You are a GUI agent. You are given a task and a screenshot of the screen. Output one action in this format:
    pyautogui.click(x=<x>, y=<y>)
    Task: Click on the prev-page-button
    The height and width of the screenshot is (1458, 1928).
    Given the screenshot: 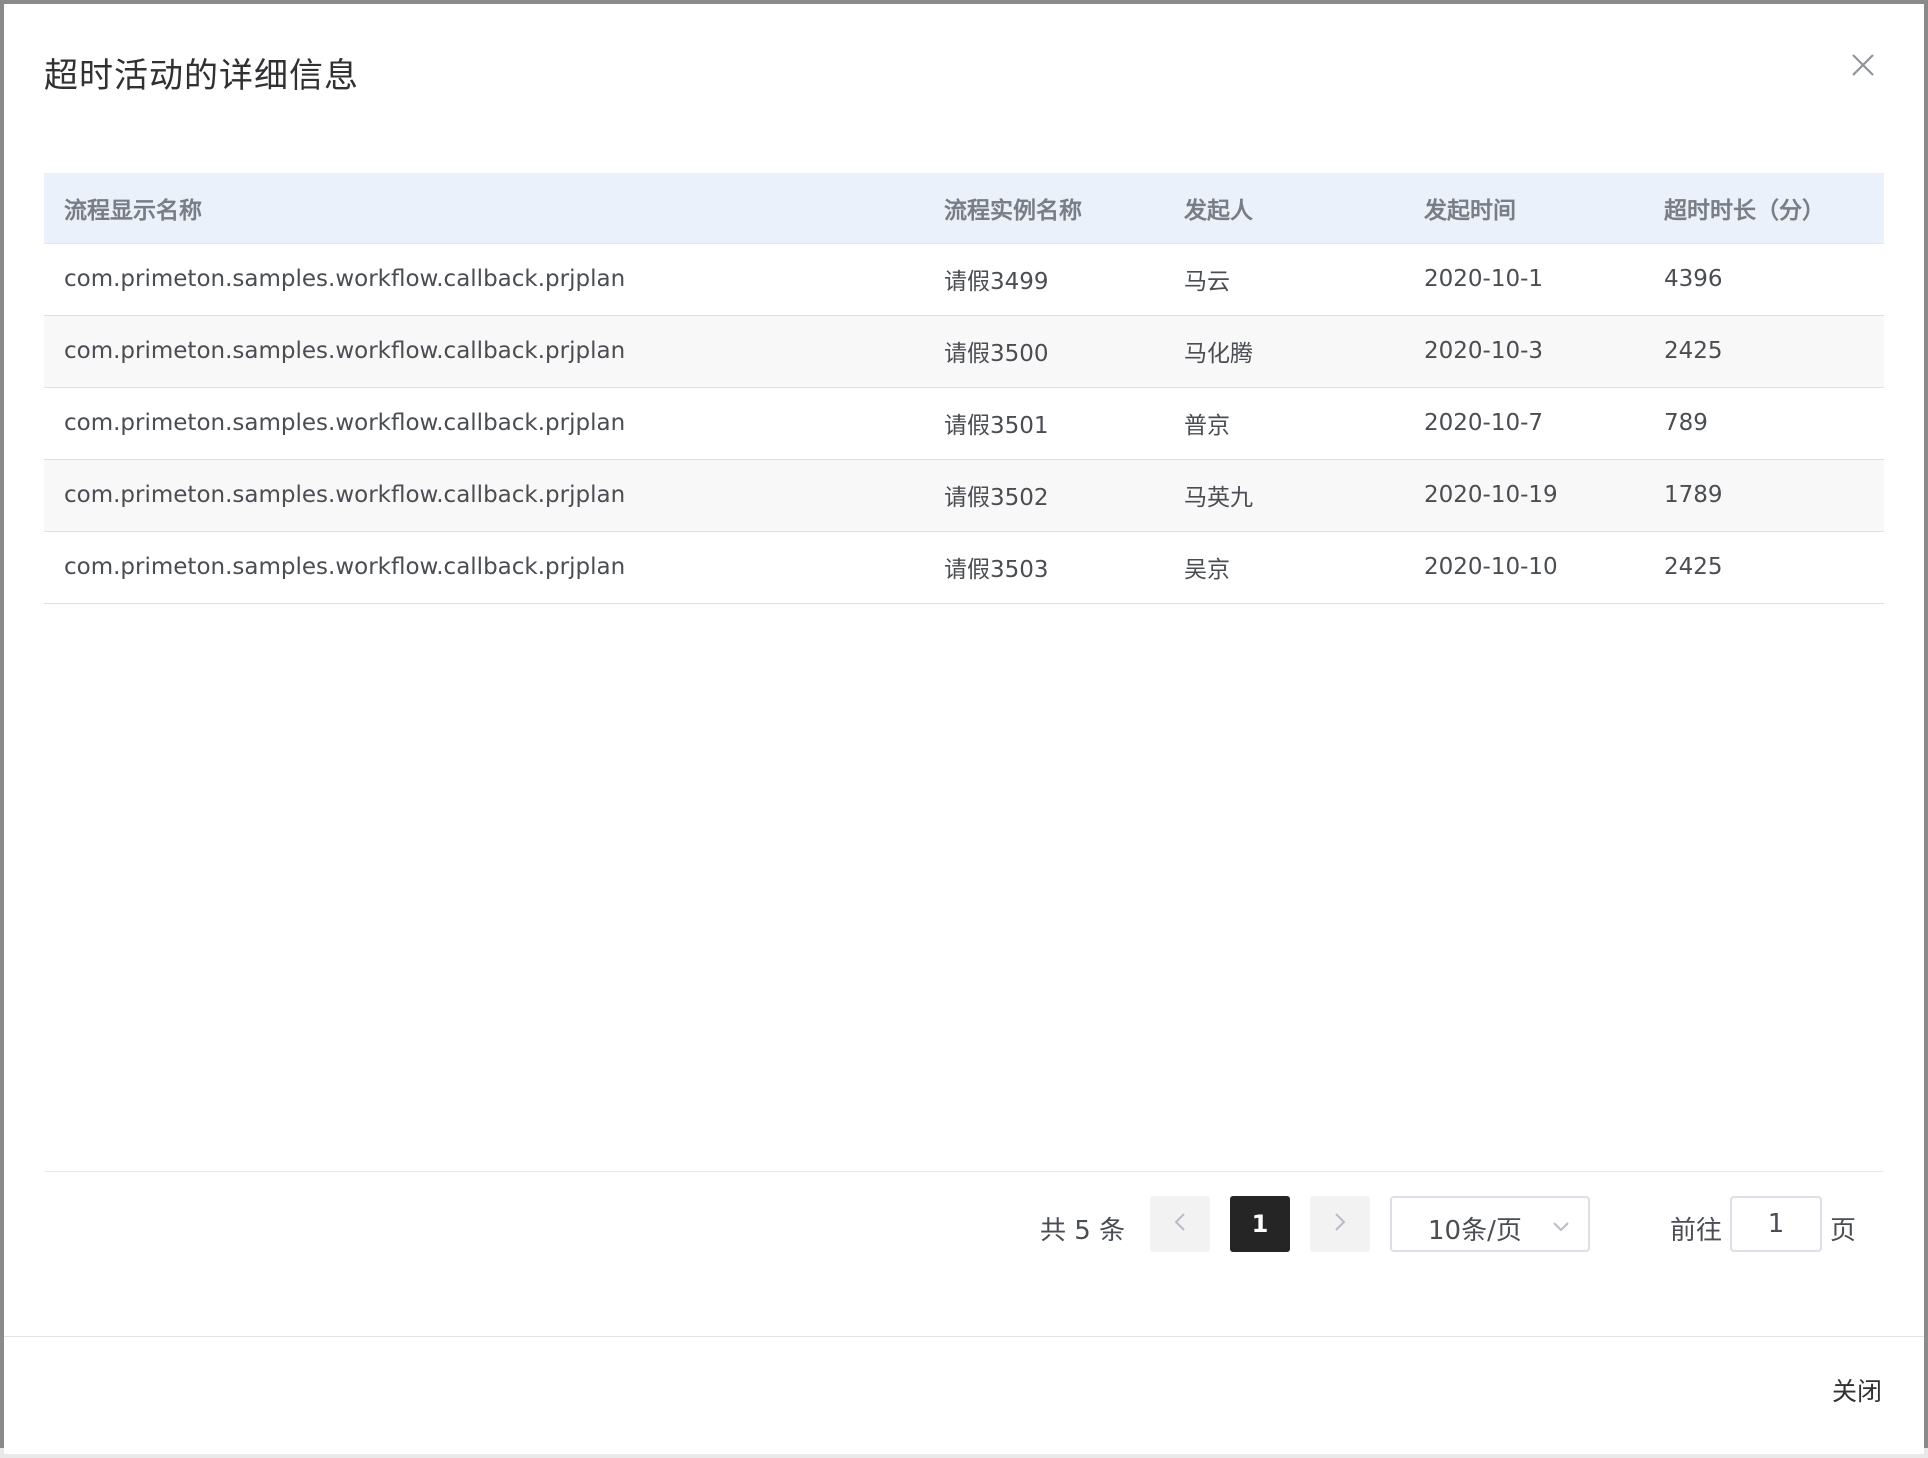 What is the action you would take?
    pyautogui.click(x=1180, y=1224)
    